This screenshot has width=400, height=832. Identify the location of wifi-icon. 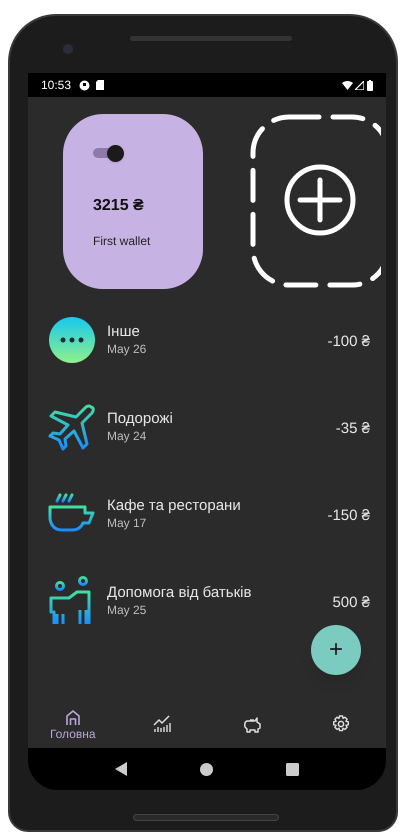
(347, 85).